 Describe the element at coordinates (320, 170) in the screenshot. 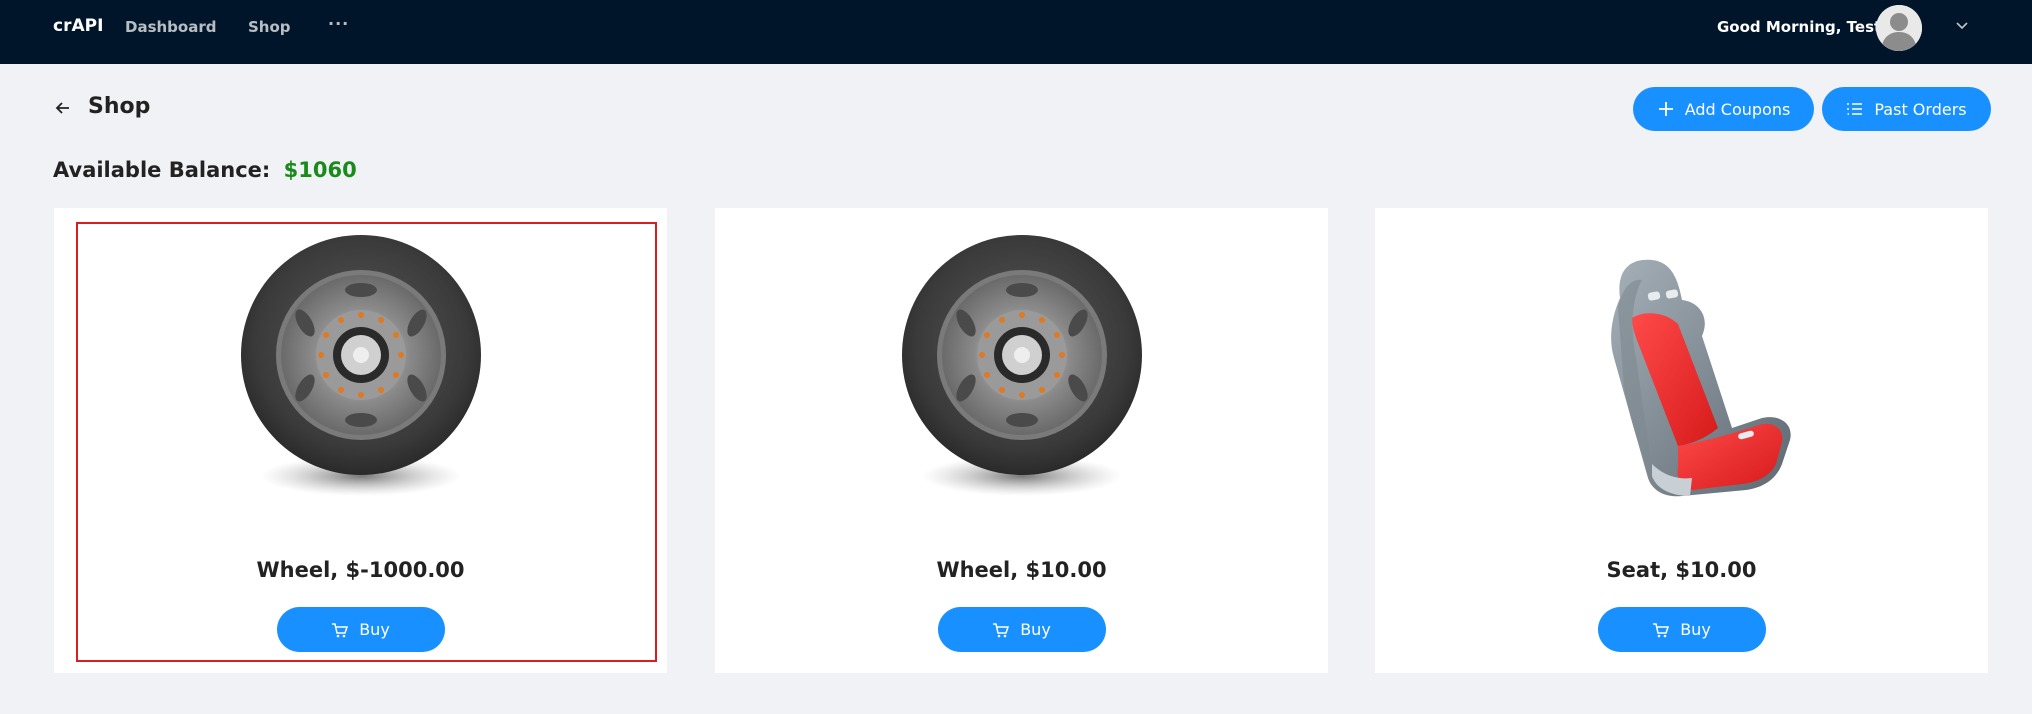

I see `balance-value: $1060` at that location.